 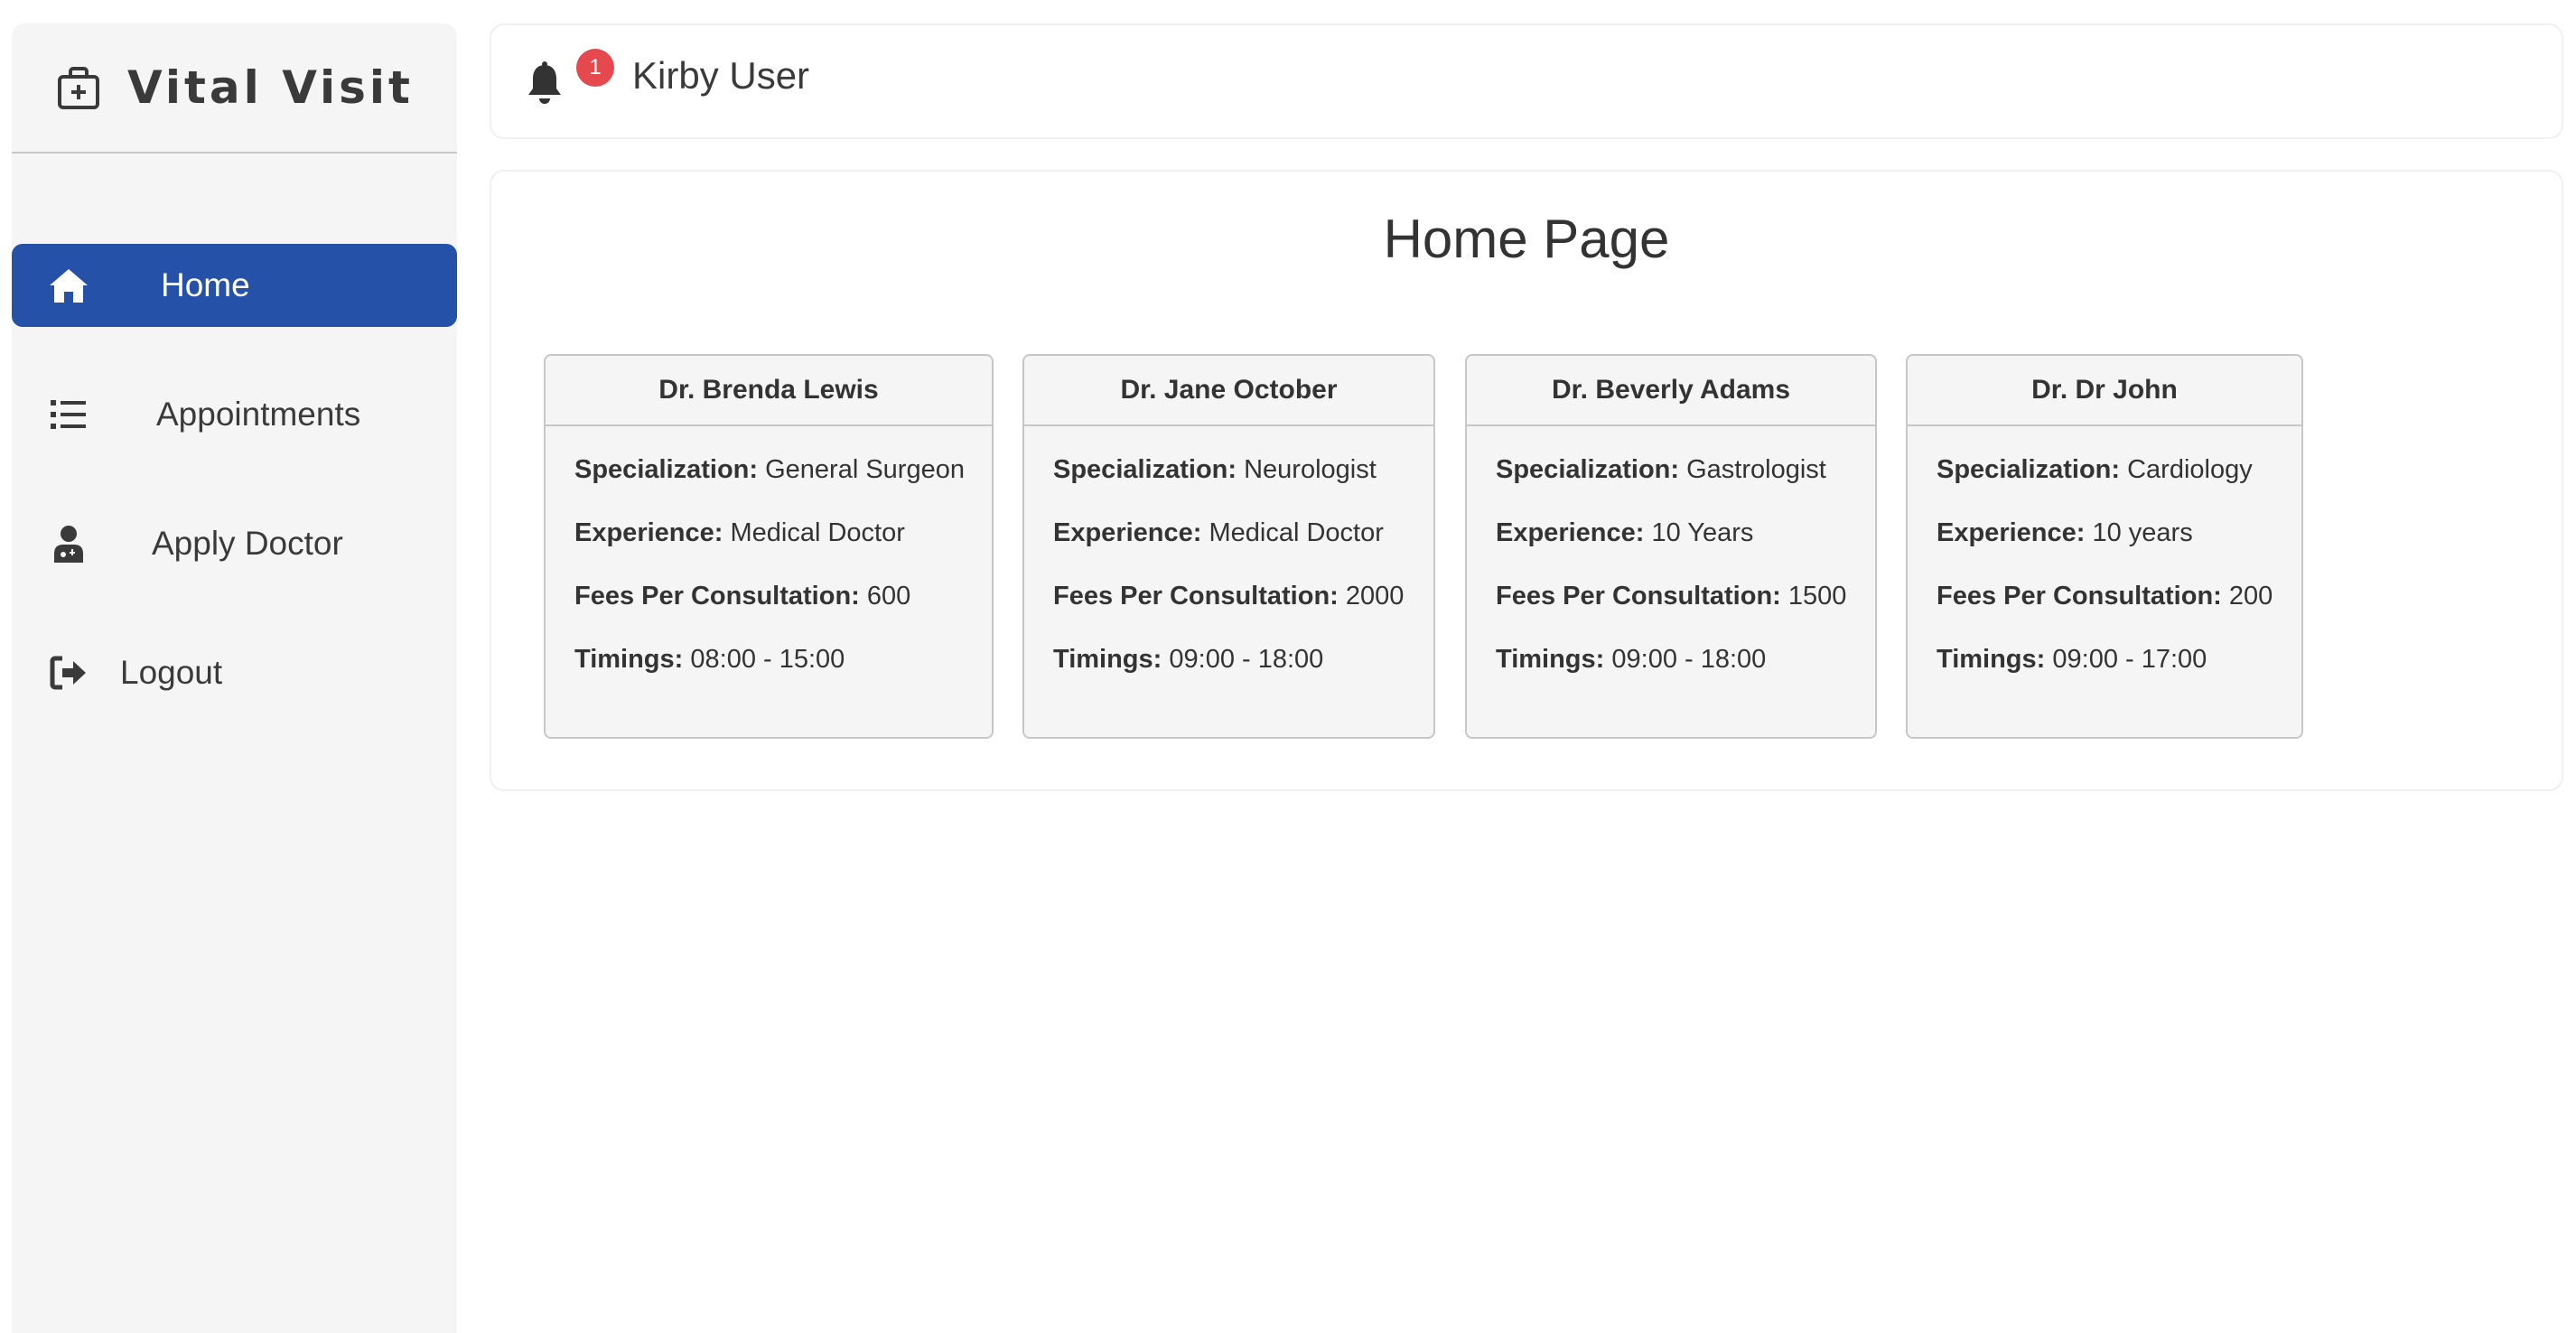 I want to click on timings-value: 08:00 - 15:00, so click(x=767, y=659).